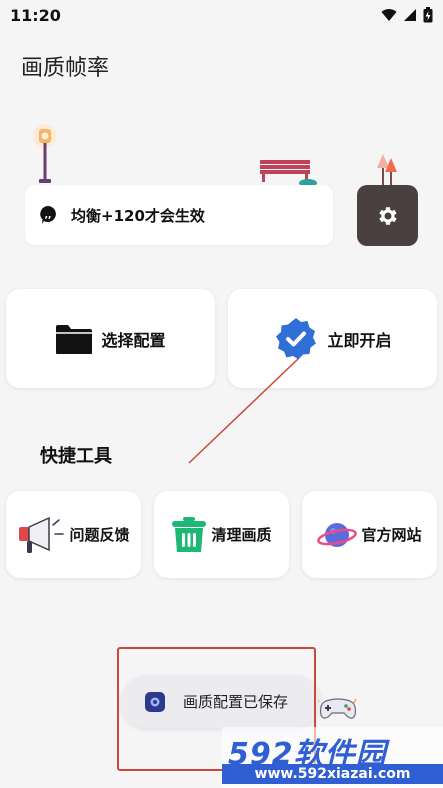 The image size is (443, 788). I want to click on gear-icon, so click(387, 215).